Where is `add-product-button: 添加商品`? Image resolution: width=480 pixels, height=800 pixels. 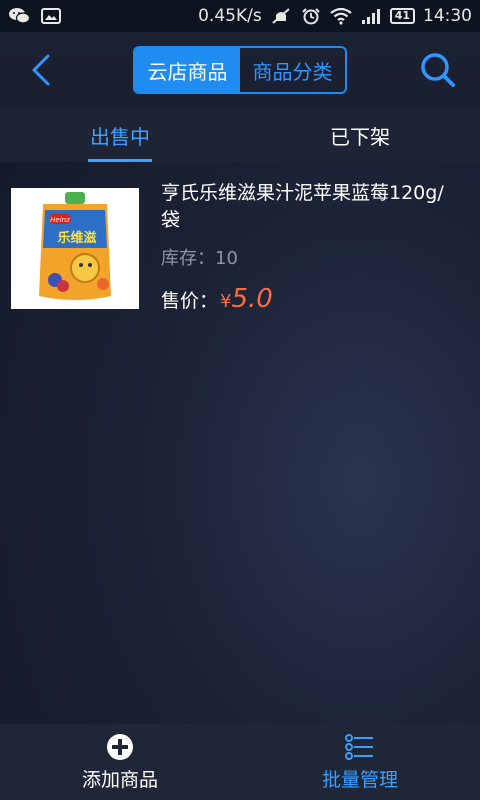
add-product-button: 添加商品 is located at coordinates (120, 762).